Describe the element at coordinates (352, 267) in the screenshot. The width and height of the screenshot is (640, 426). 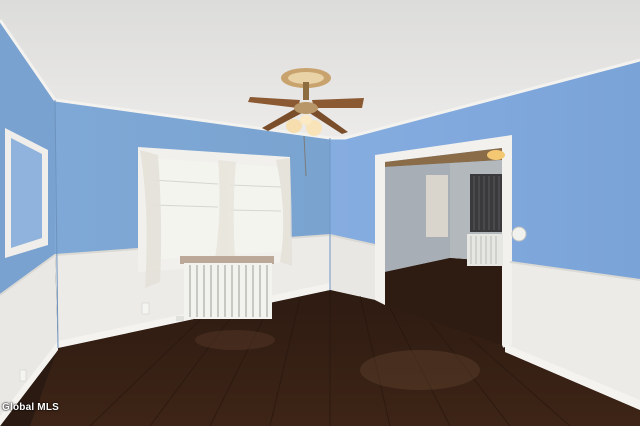
I see `right-wainscot` at that location.